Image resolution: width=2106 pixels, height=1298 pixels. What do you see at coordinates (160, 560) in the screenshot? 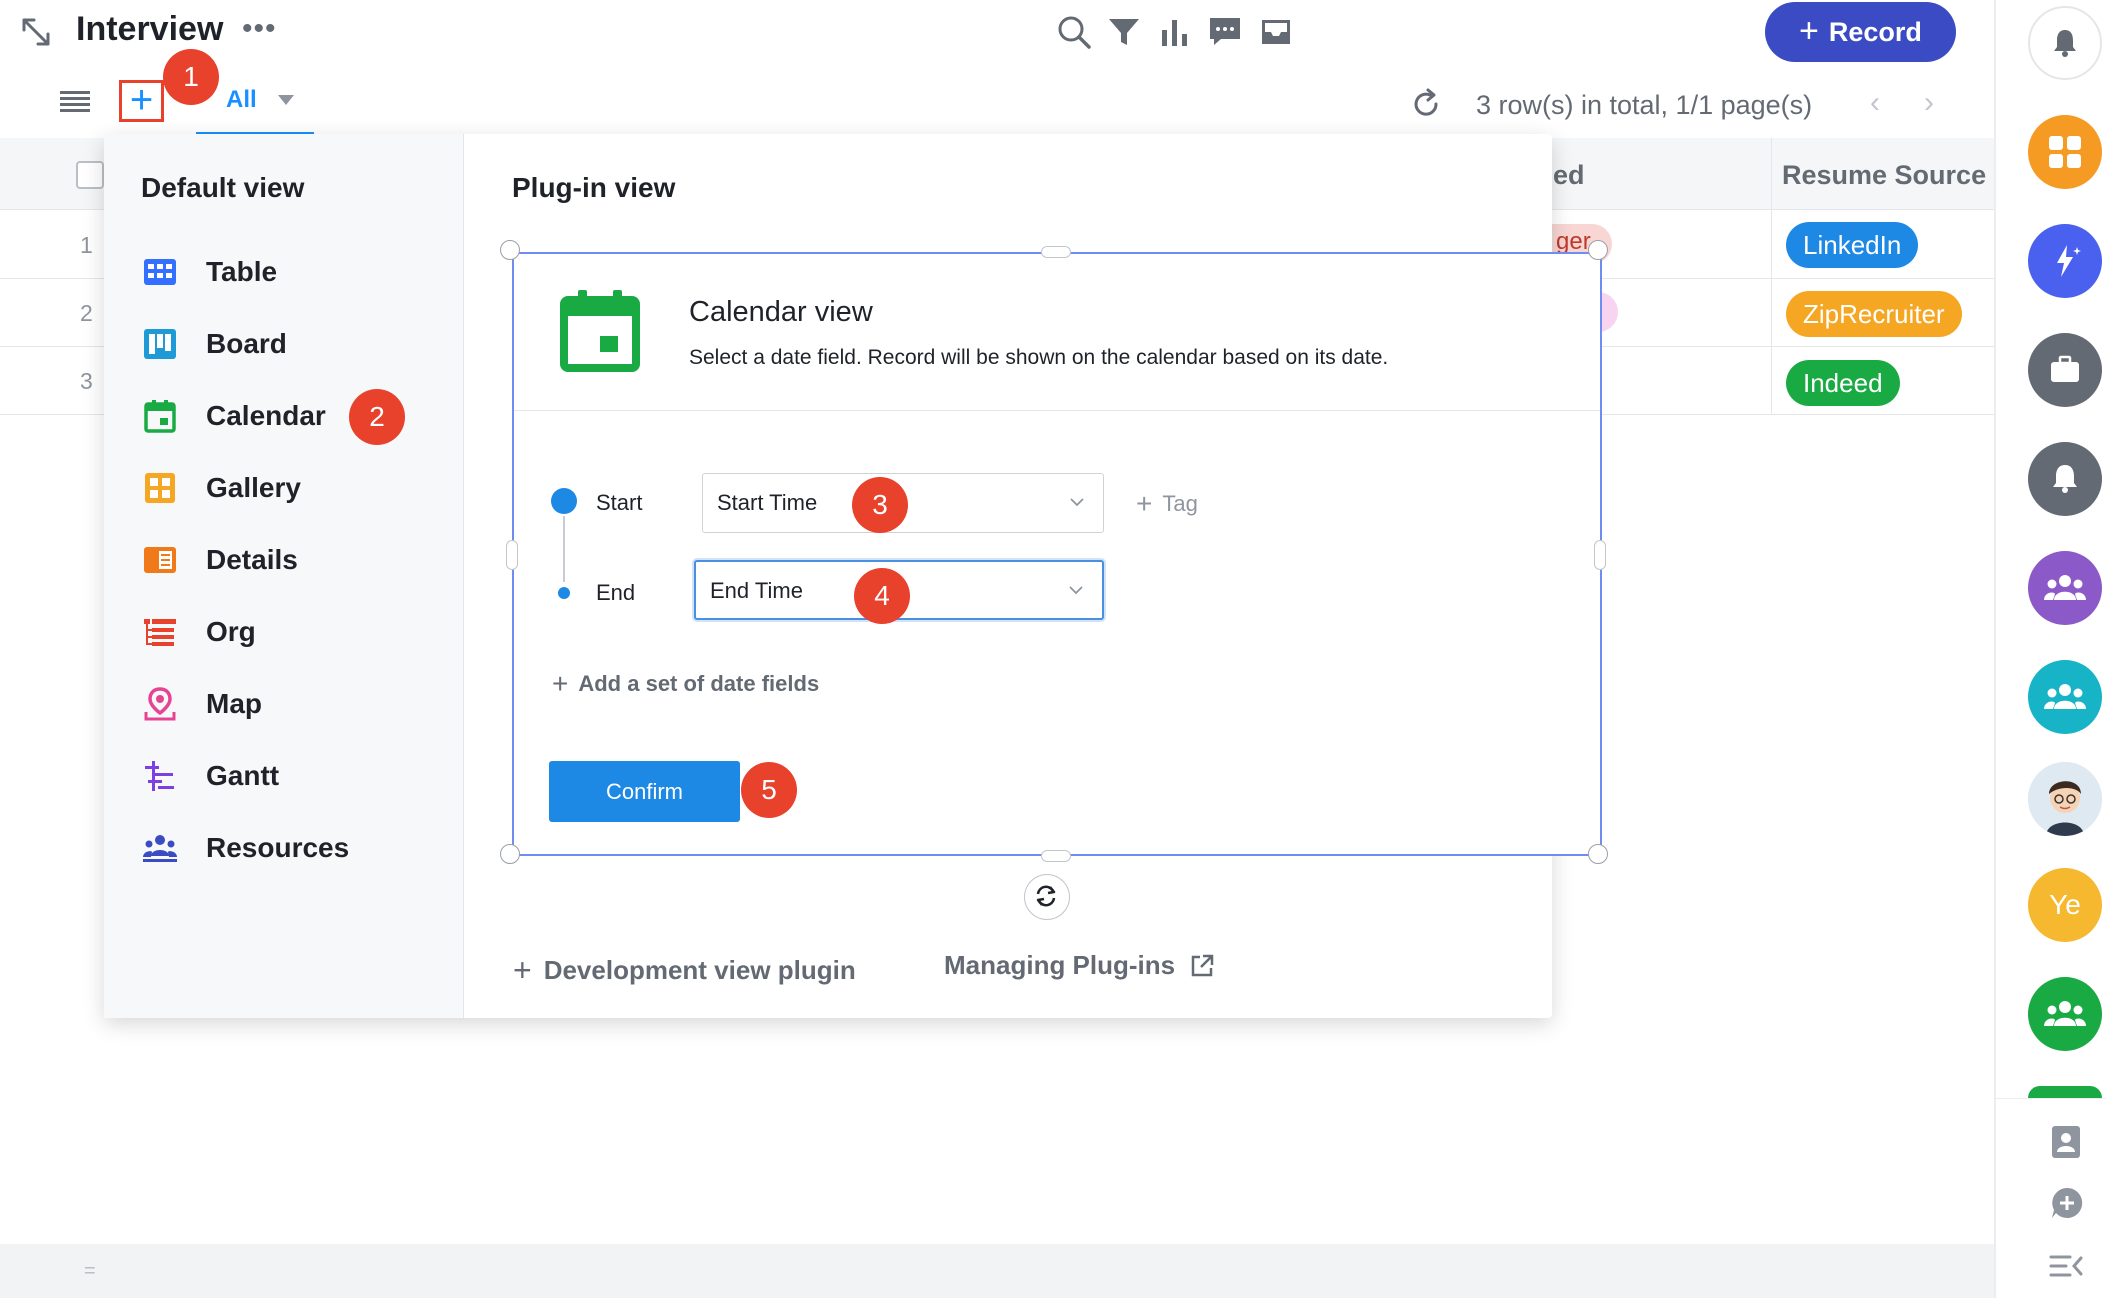
I see `details-icon` at bounding box center [160, 560].